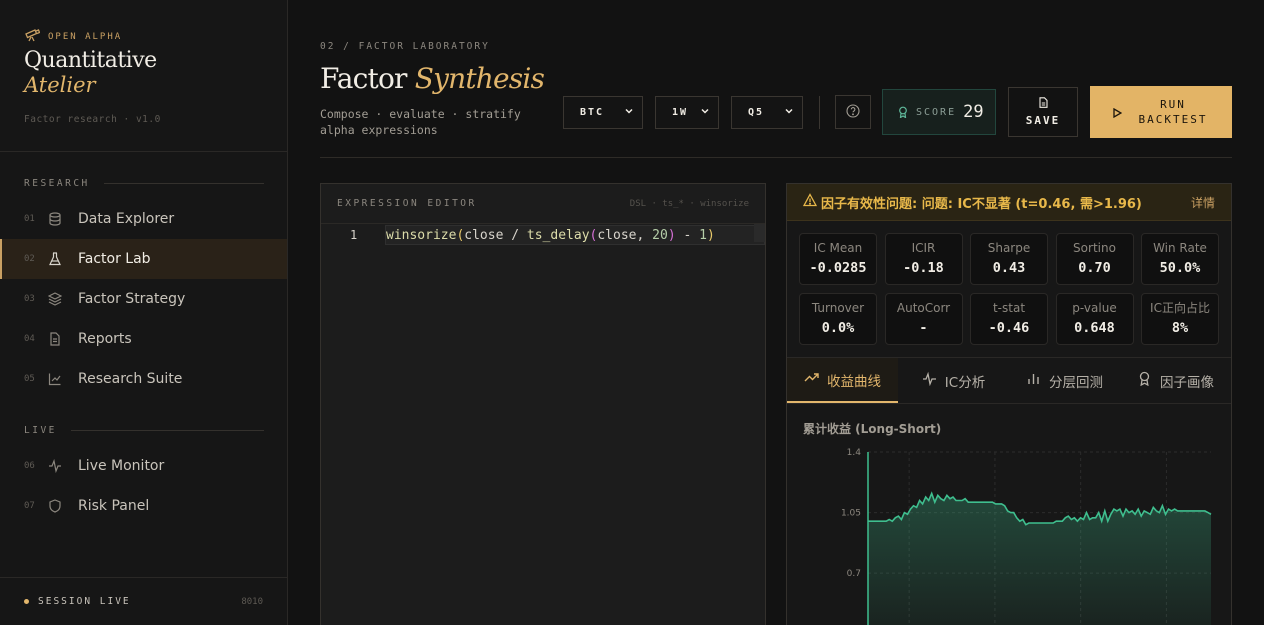 Image resolution: width=1264 pixels, height=625 pixels. What do you see at coordinates (838, 259) in the screenshot?
I see `metric-card: IC Mean -0.0285` at bounding box center [838, 259].